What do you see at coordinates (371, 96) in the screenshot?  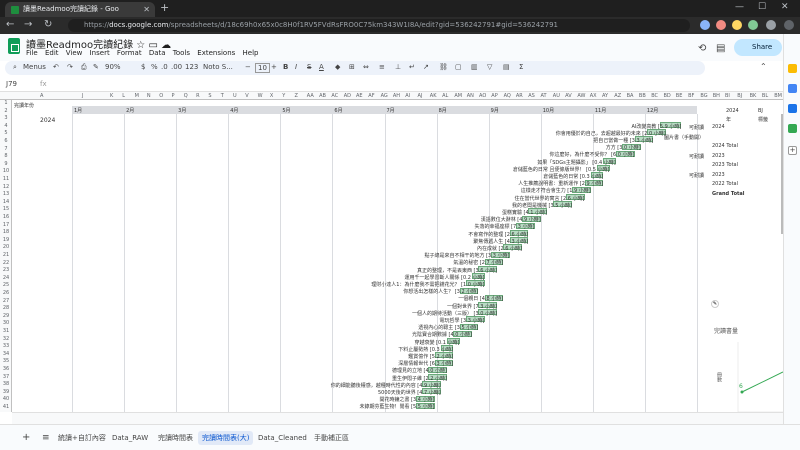 I see `column-header: AF` at bounding box center [371, 96].